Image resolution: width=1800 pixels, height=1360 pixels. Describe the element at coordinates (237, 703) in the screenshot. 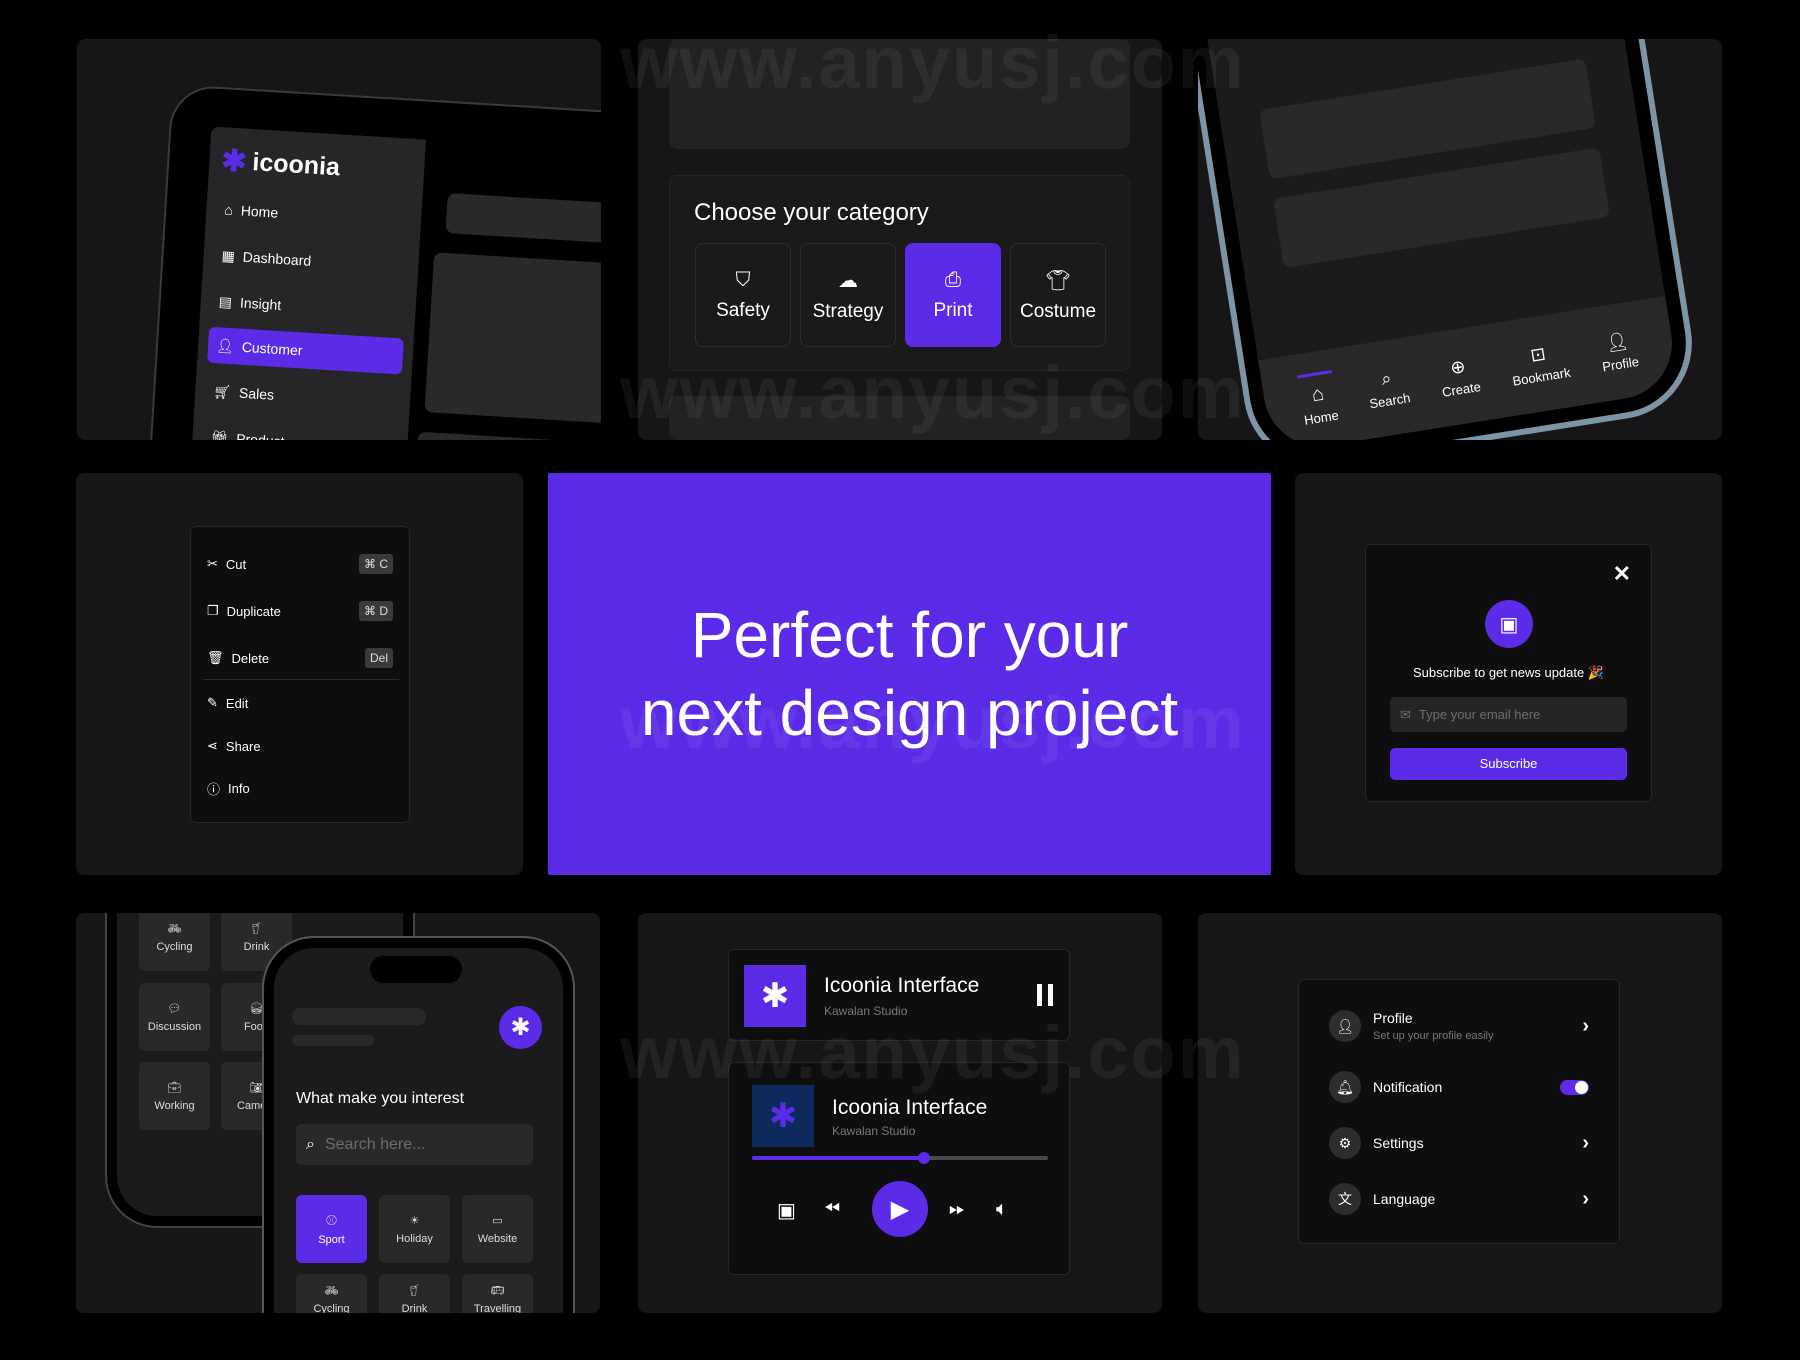

I see `menu-label: Edit` at that location.